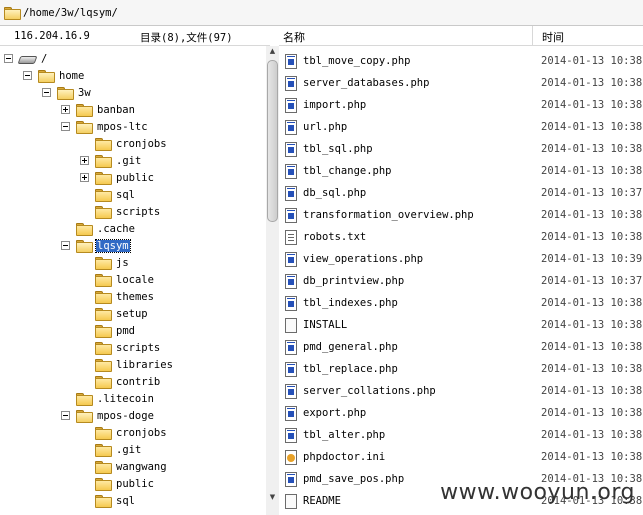  What do you see at coordinates (553, 37) in the screenshot?
I see `column-header-time: 时间` at bounding box center [553, 37].